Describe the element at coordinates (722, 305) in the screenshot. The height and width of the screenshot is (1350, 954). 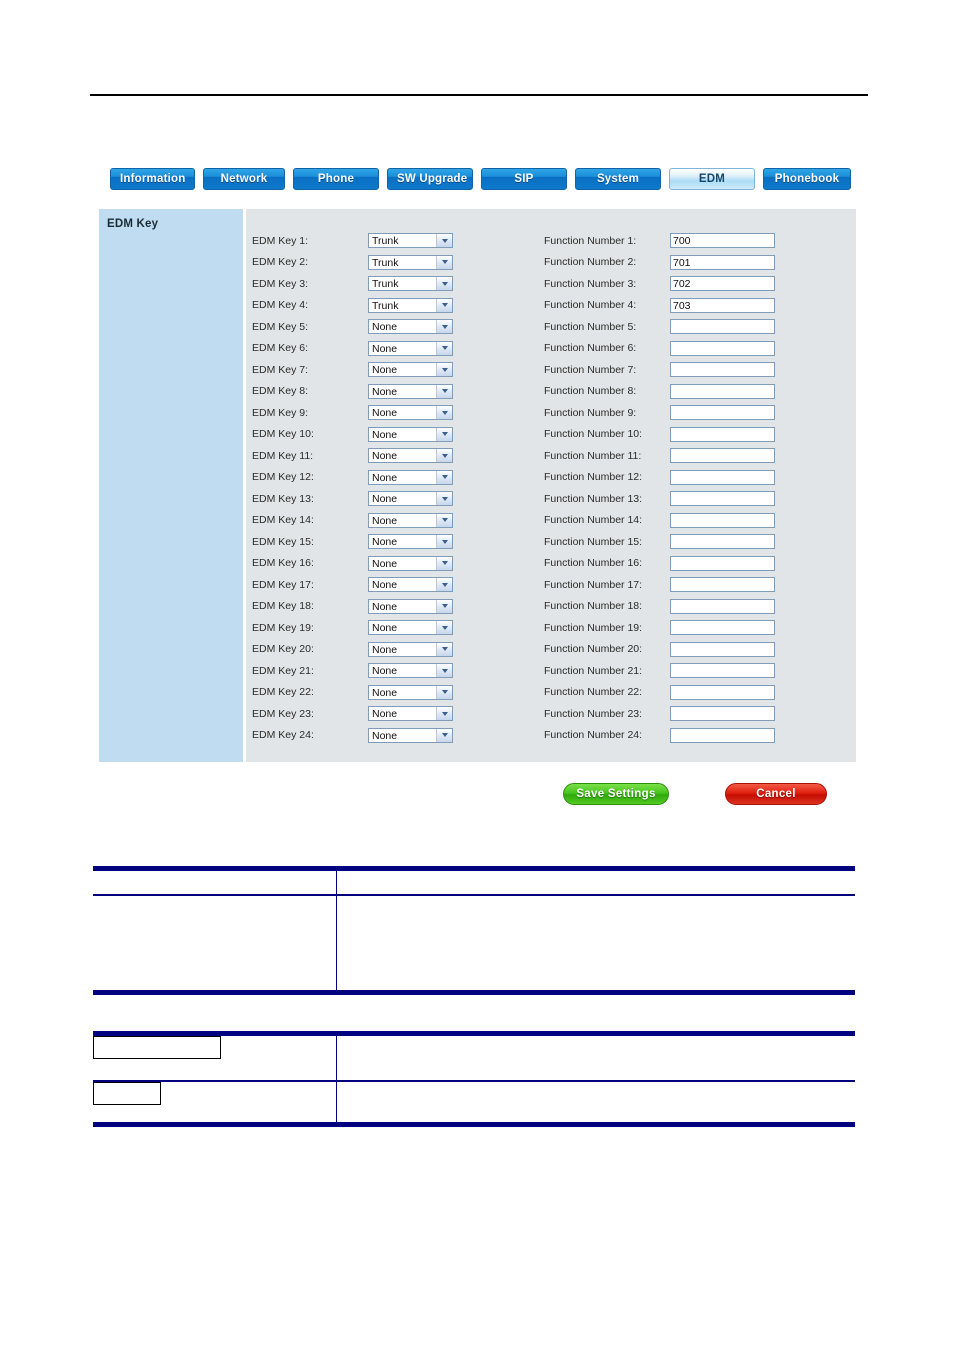
I see `function-number-input: 703` at that location.